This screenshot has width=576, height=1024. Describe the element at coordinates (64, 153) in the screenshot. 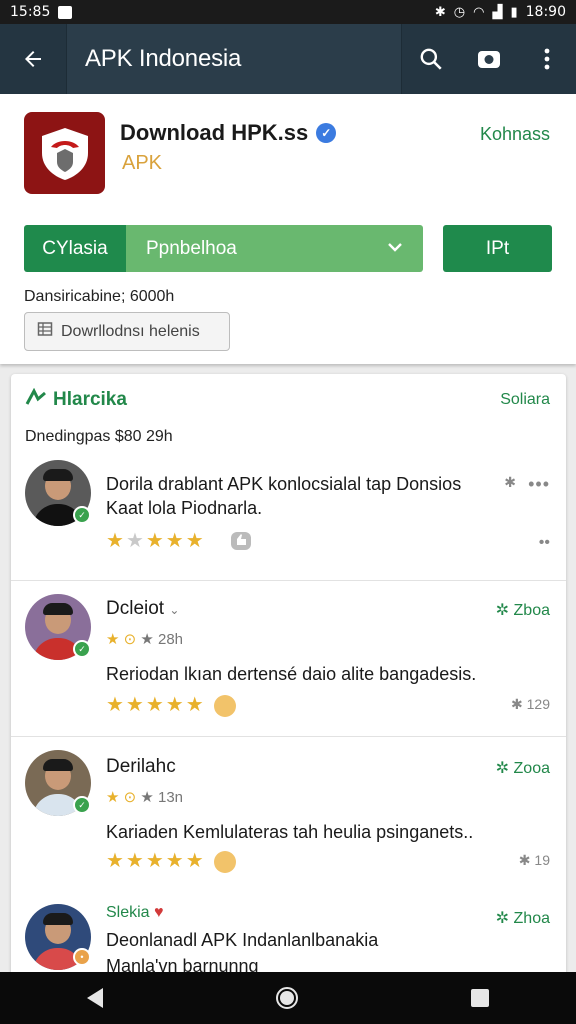

I see `app-logo` at that location.